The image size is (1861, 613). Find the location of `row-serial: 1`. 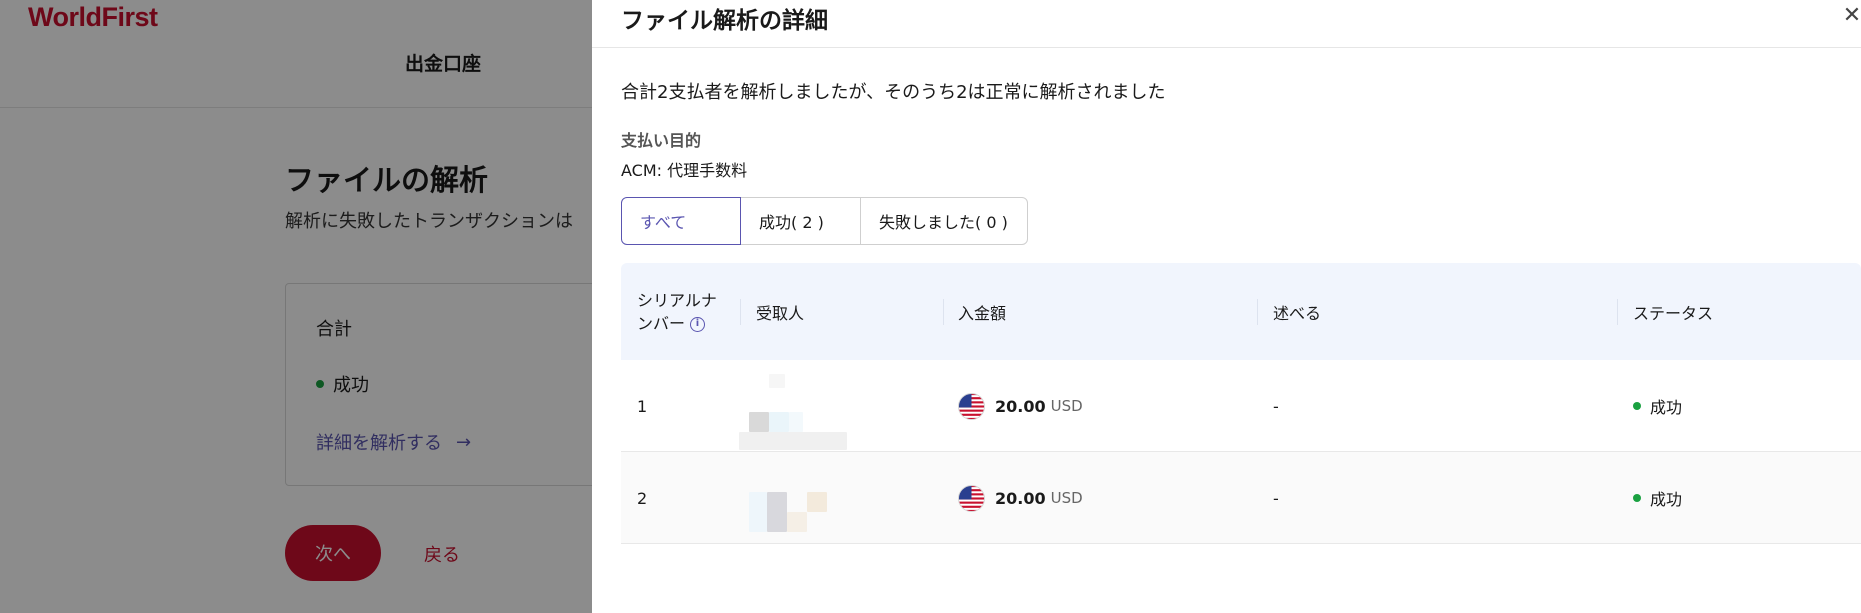

row-serial: 1 is located at coordinates (642, 406).